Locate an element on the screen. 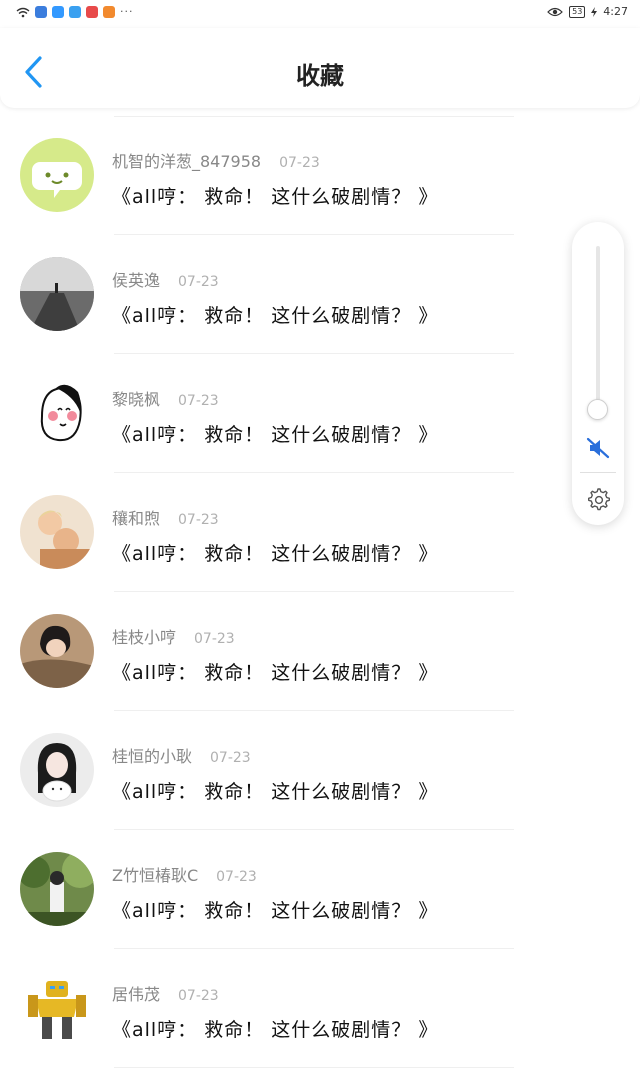 The width and height of the screenshot is (640, 1068). sound-settings-button is located at coordinates (598, 499).